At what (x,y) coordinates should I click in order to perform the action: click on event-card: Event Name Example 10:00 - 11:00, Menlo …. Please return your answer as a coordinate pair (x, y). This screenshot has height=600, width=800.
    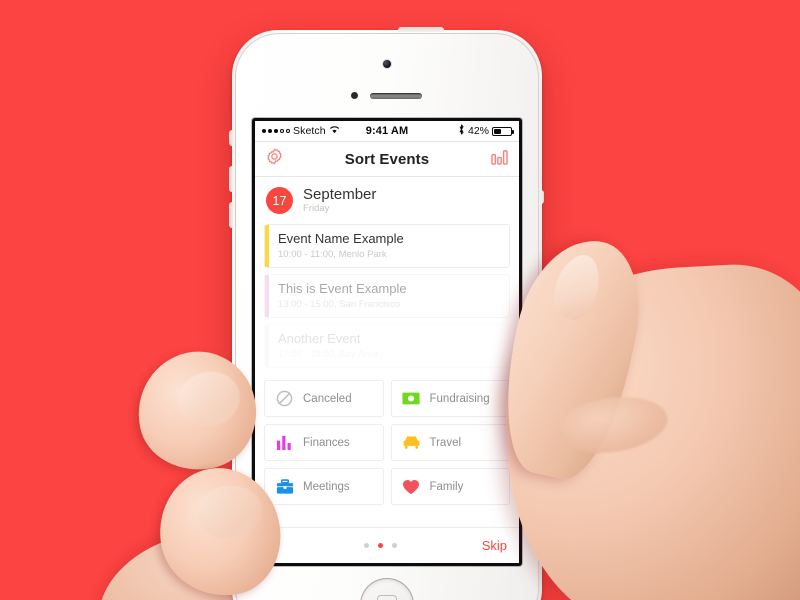
    Looking at the image, I should click on (387, 245).